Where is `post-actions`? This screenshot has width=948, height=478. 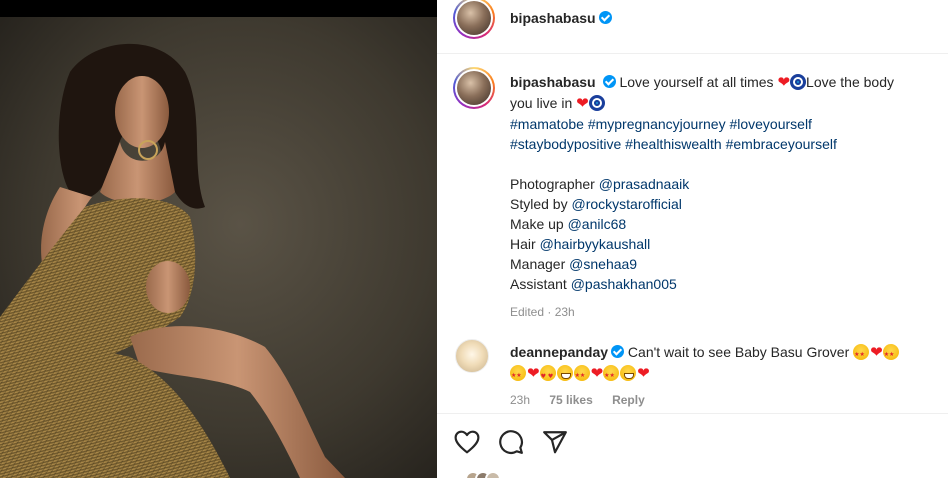
post-actions is located at coordinates (511, 442).